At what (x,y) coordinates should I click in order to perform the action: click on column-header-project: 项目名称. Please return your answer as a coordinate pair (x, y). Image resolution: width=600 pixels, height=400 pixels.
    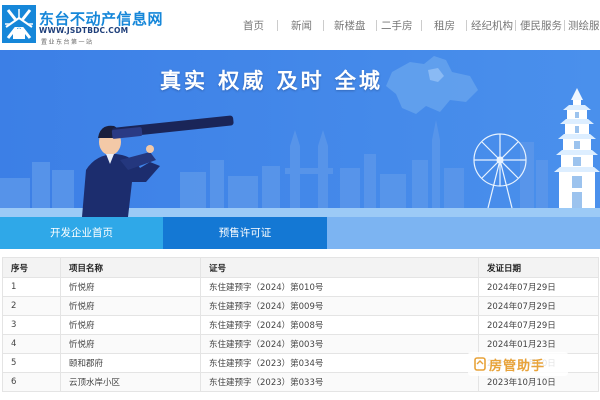
    Looking at the image, I should click on (130, 267).